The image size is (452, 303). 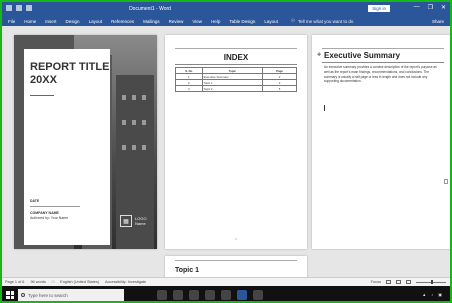 What do you see at coordinates (388, 282) in the screenshot?
I see `read-mode-icon` at bounding box center [388, 282].